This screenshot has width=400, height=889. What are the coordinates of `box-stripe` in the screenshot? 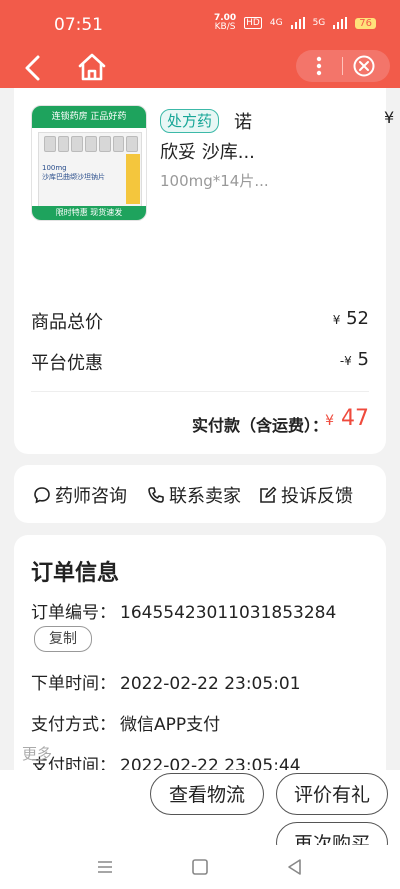 It's located at (133, 179).